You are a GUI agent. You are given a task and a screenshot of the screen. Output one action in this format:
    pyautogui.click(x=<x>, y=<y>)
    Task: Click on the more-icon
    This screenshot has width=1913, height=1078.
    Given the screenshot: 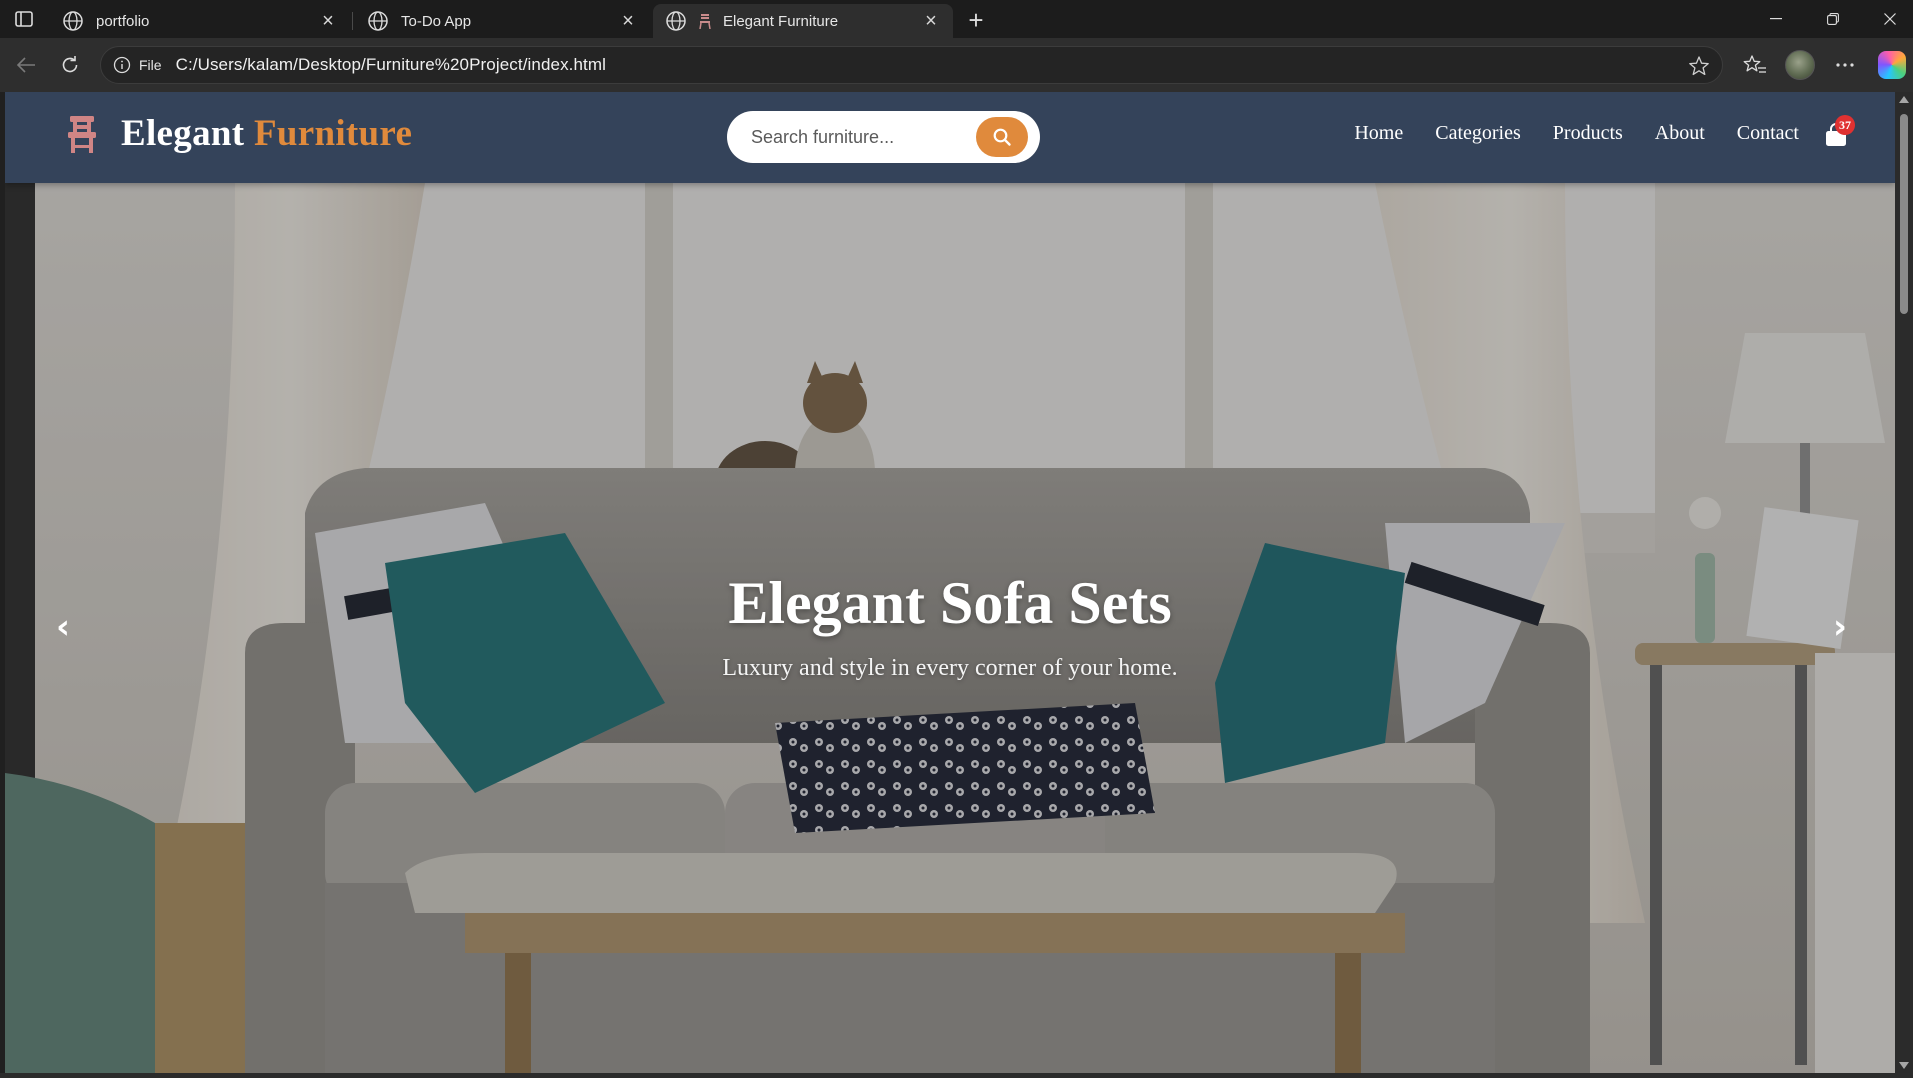 What is the action you would take?
    pyautogui.click(x=1845, y=65)
    